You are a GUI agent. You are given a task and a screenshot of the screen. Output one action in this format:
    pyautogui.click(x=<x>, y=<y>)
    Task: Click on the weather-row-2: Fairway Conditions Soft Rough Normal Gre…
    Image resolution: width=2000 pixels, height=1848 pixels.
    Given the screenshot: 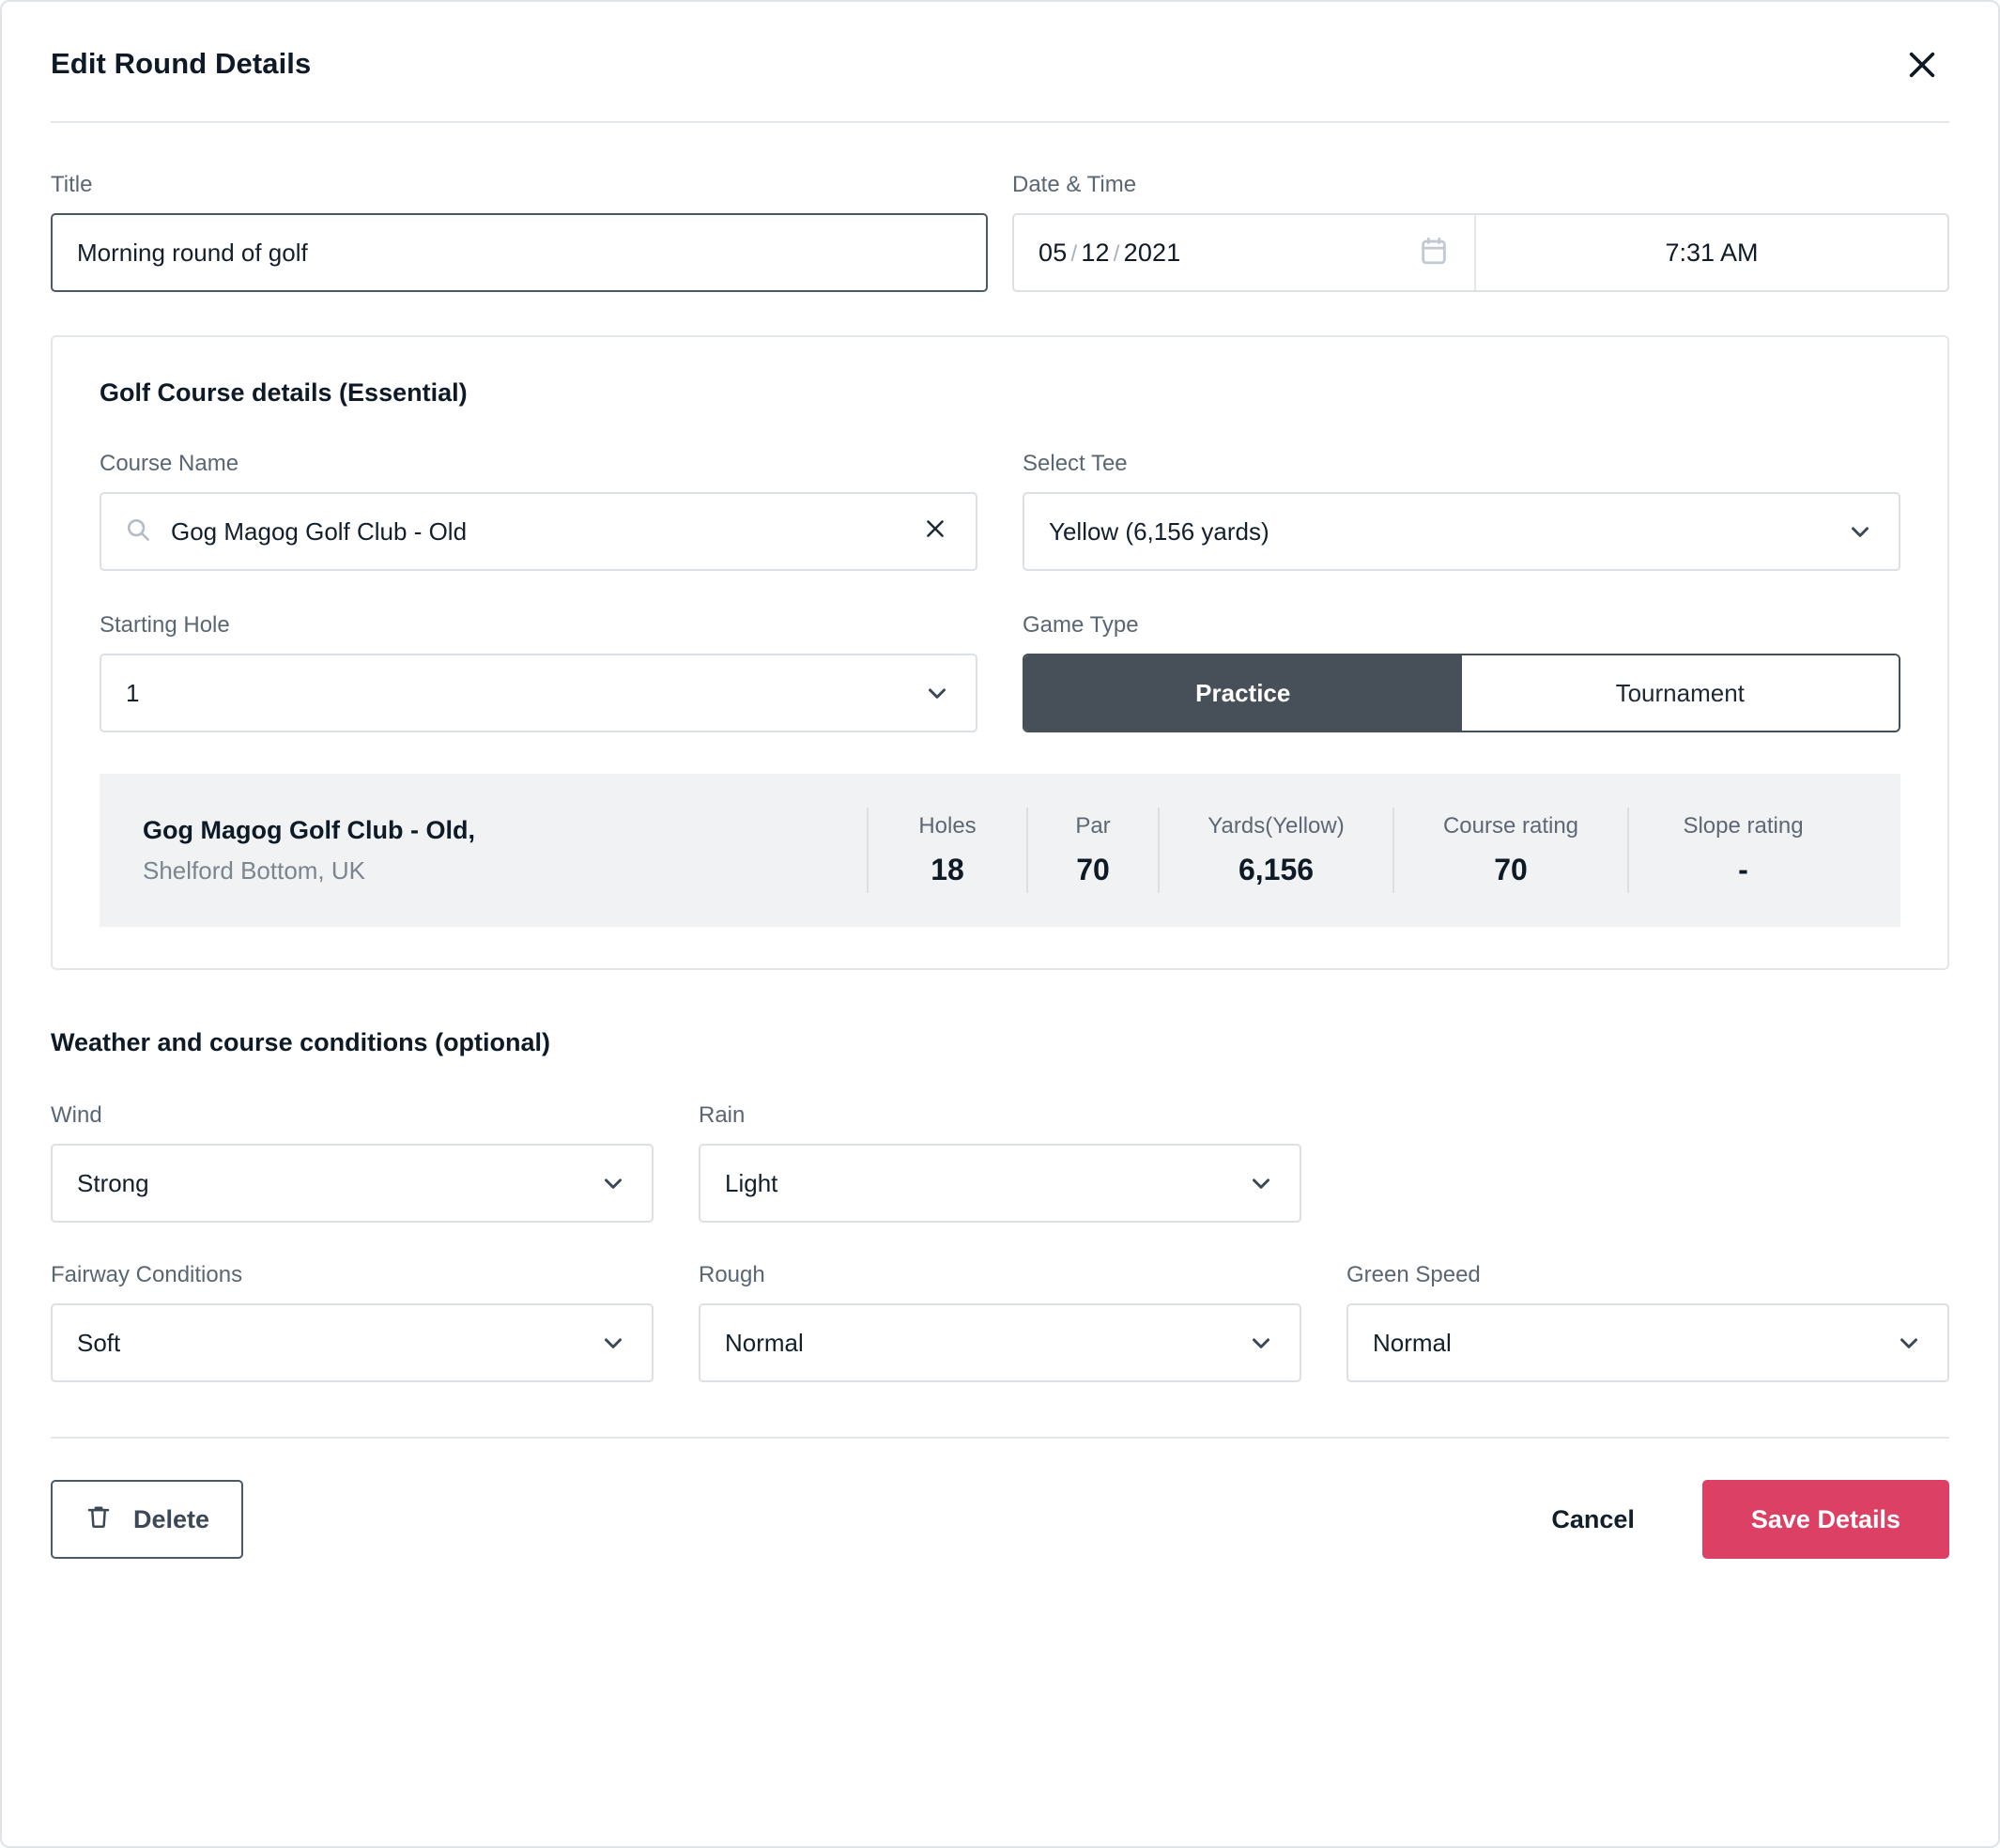 What is the action you would take?
    pyautogui.click(x=1000, y=1322)
    